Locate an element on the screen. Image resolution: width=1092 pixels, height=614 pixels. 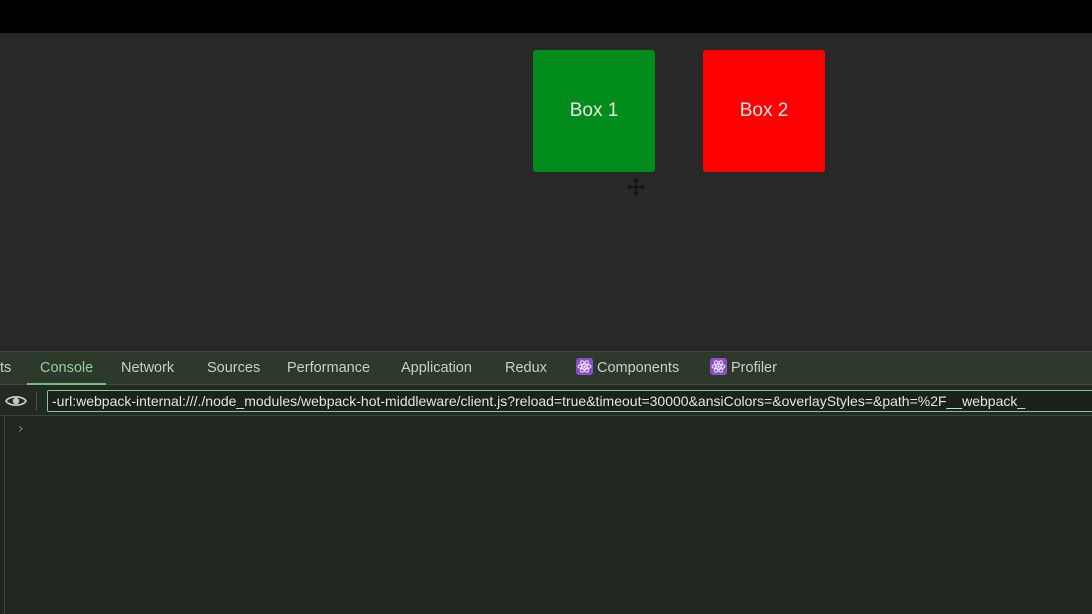
tab-application: Application is located at coordinates (436, 368).